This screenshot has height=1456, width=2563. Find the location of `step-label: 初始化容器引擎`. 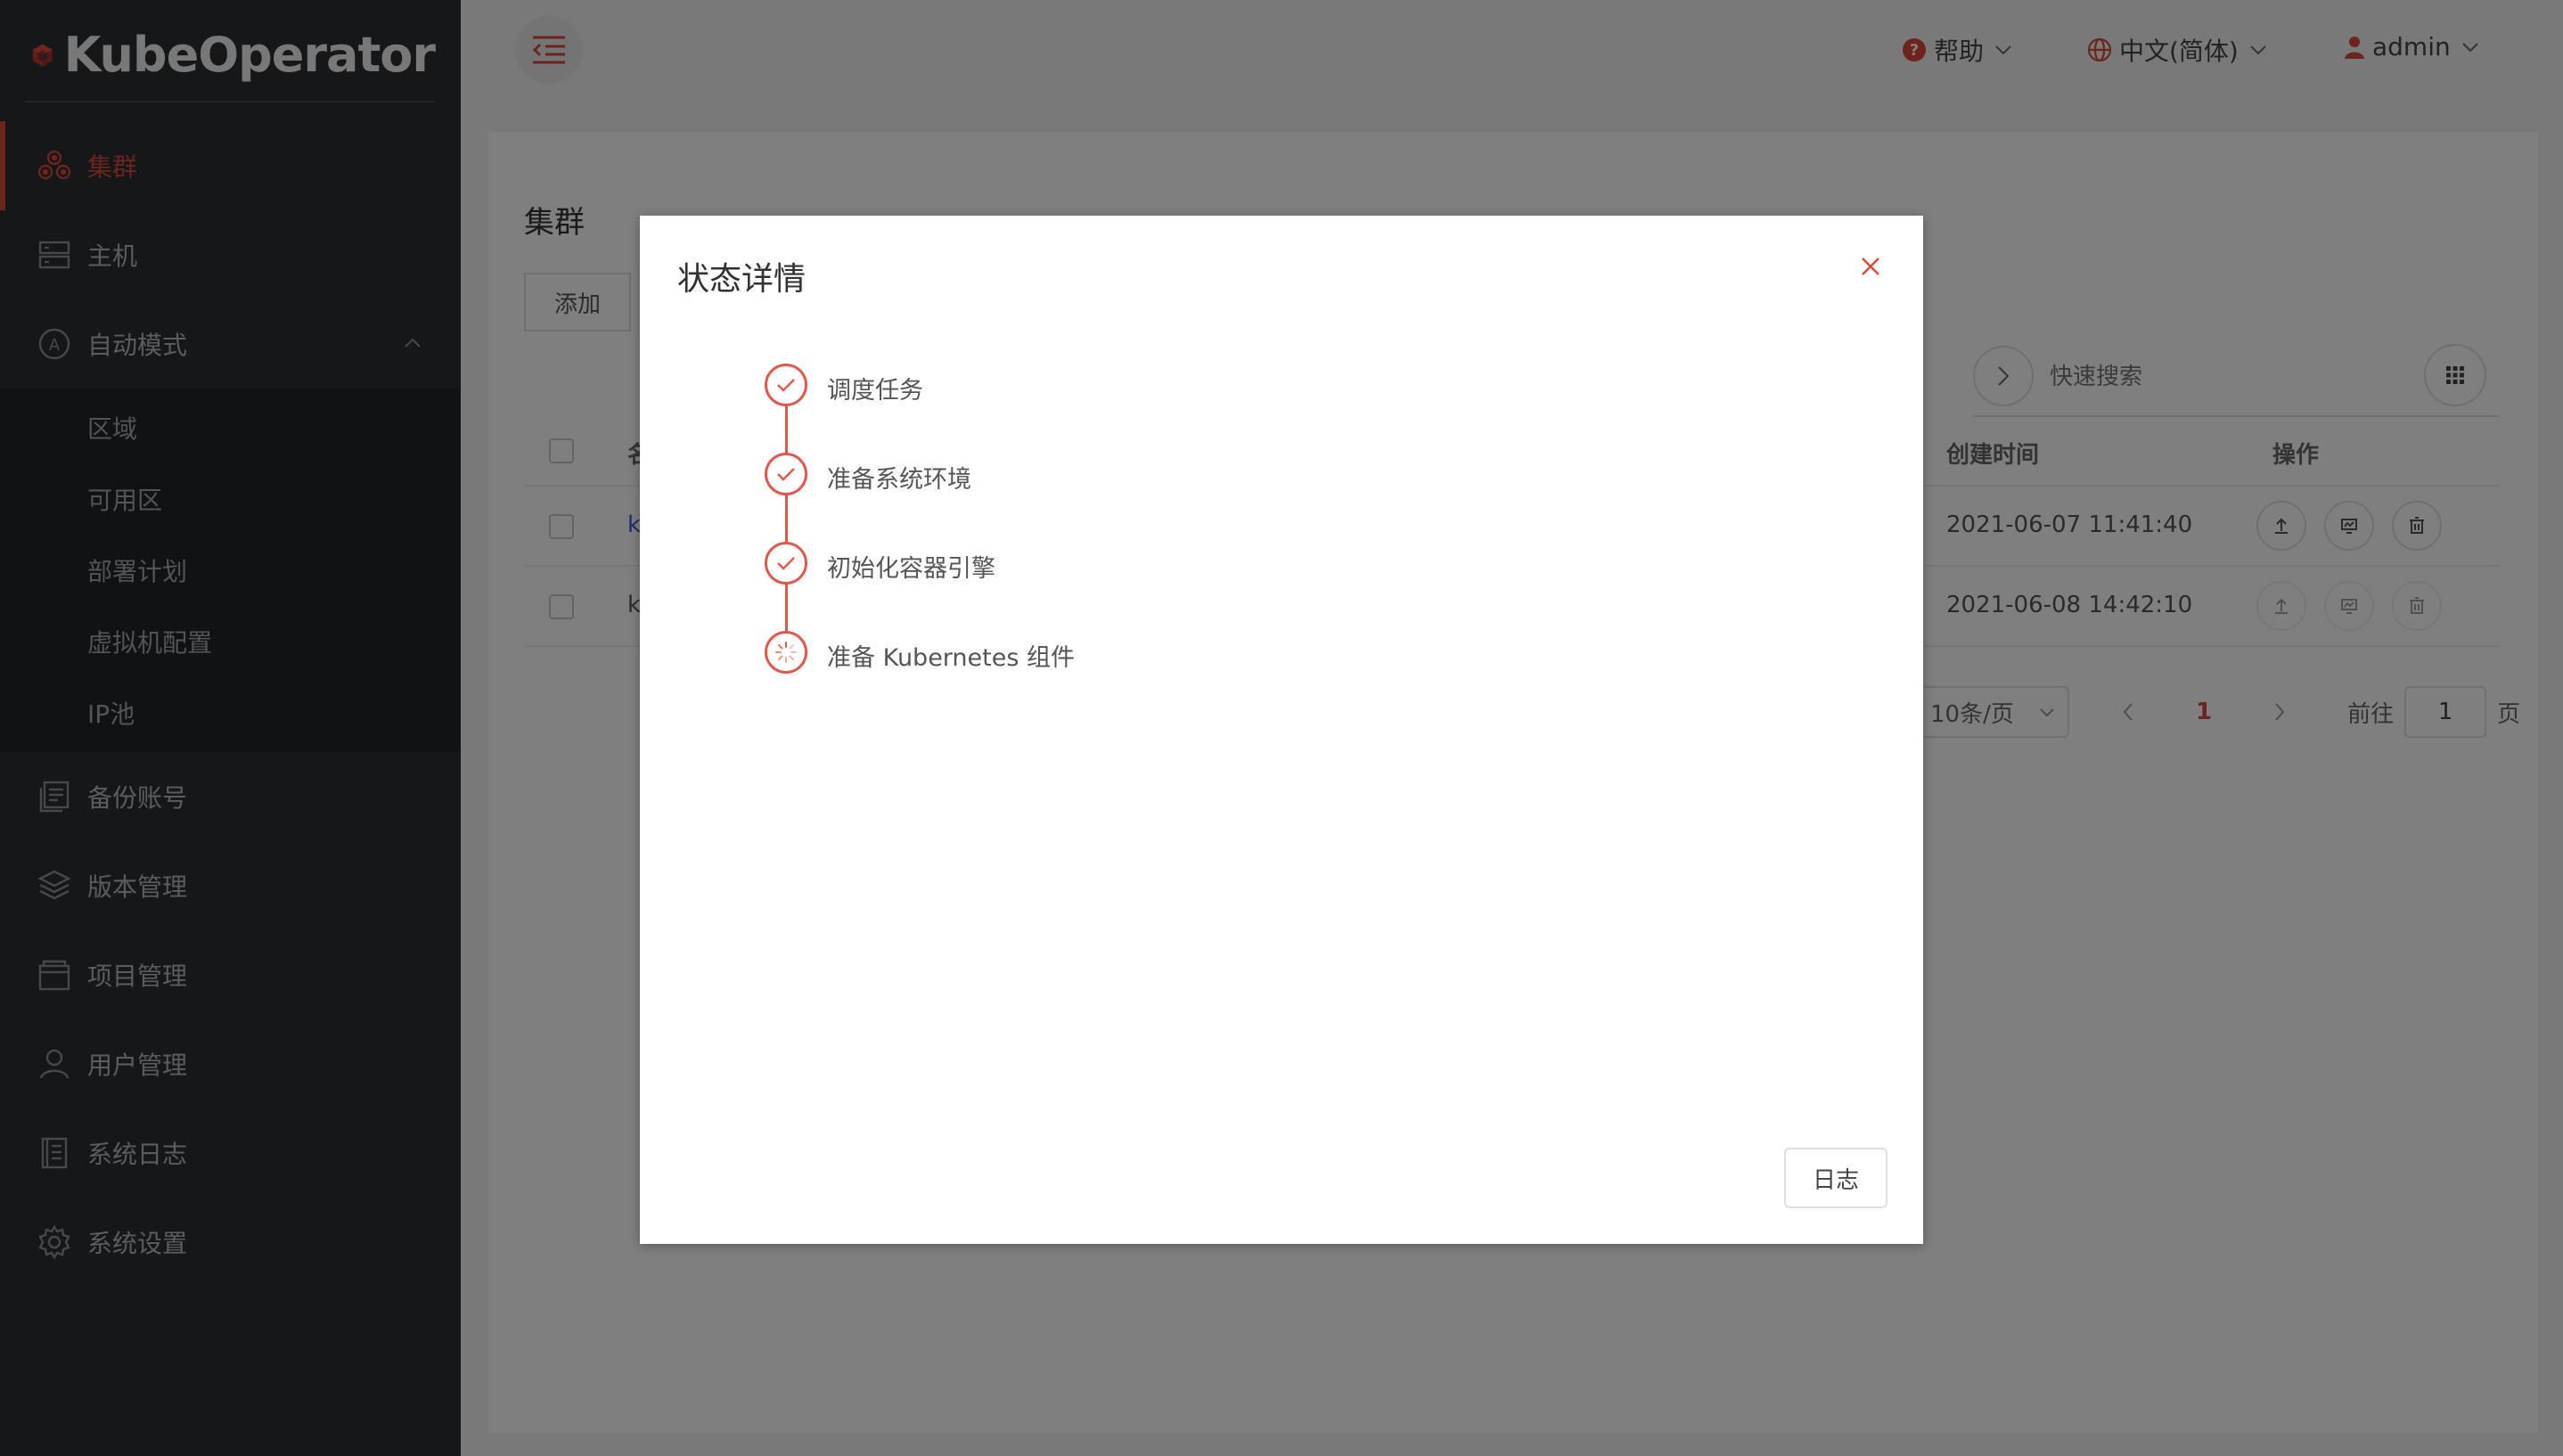

step-label: 初始化容器引擎 is located at coordinates (911, 569).